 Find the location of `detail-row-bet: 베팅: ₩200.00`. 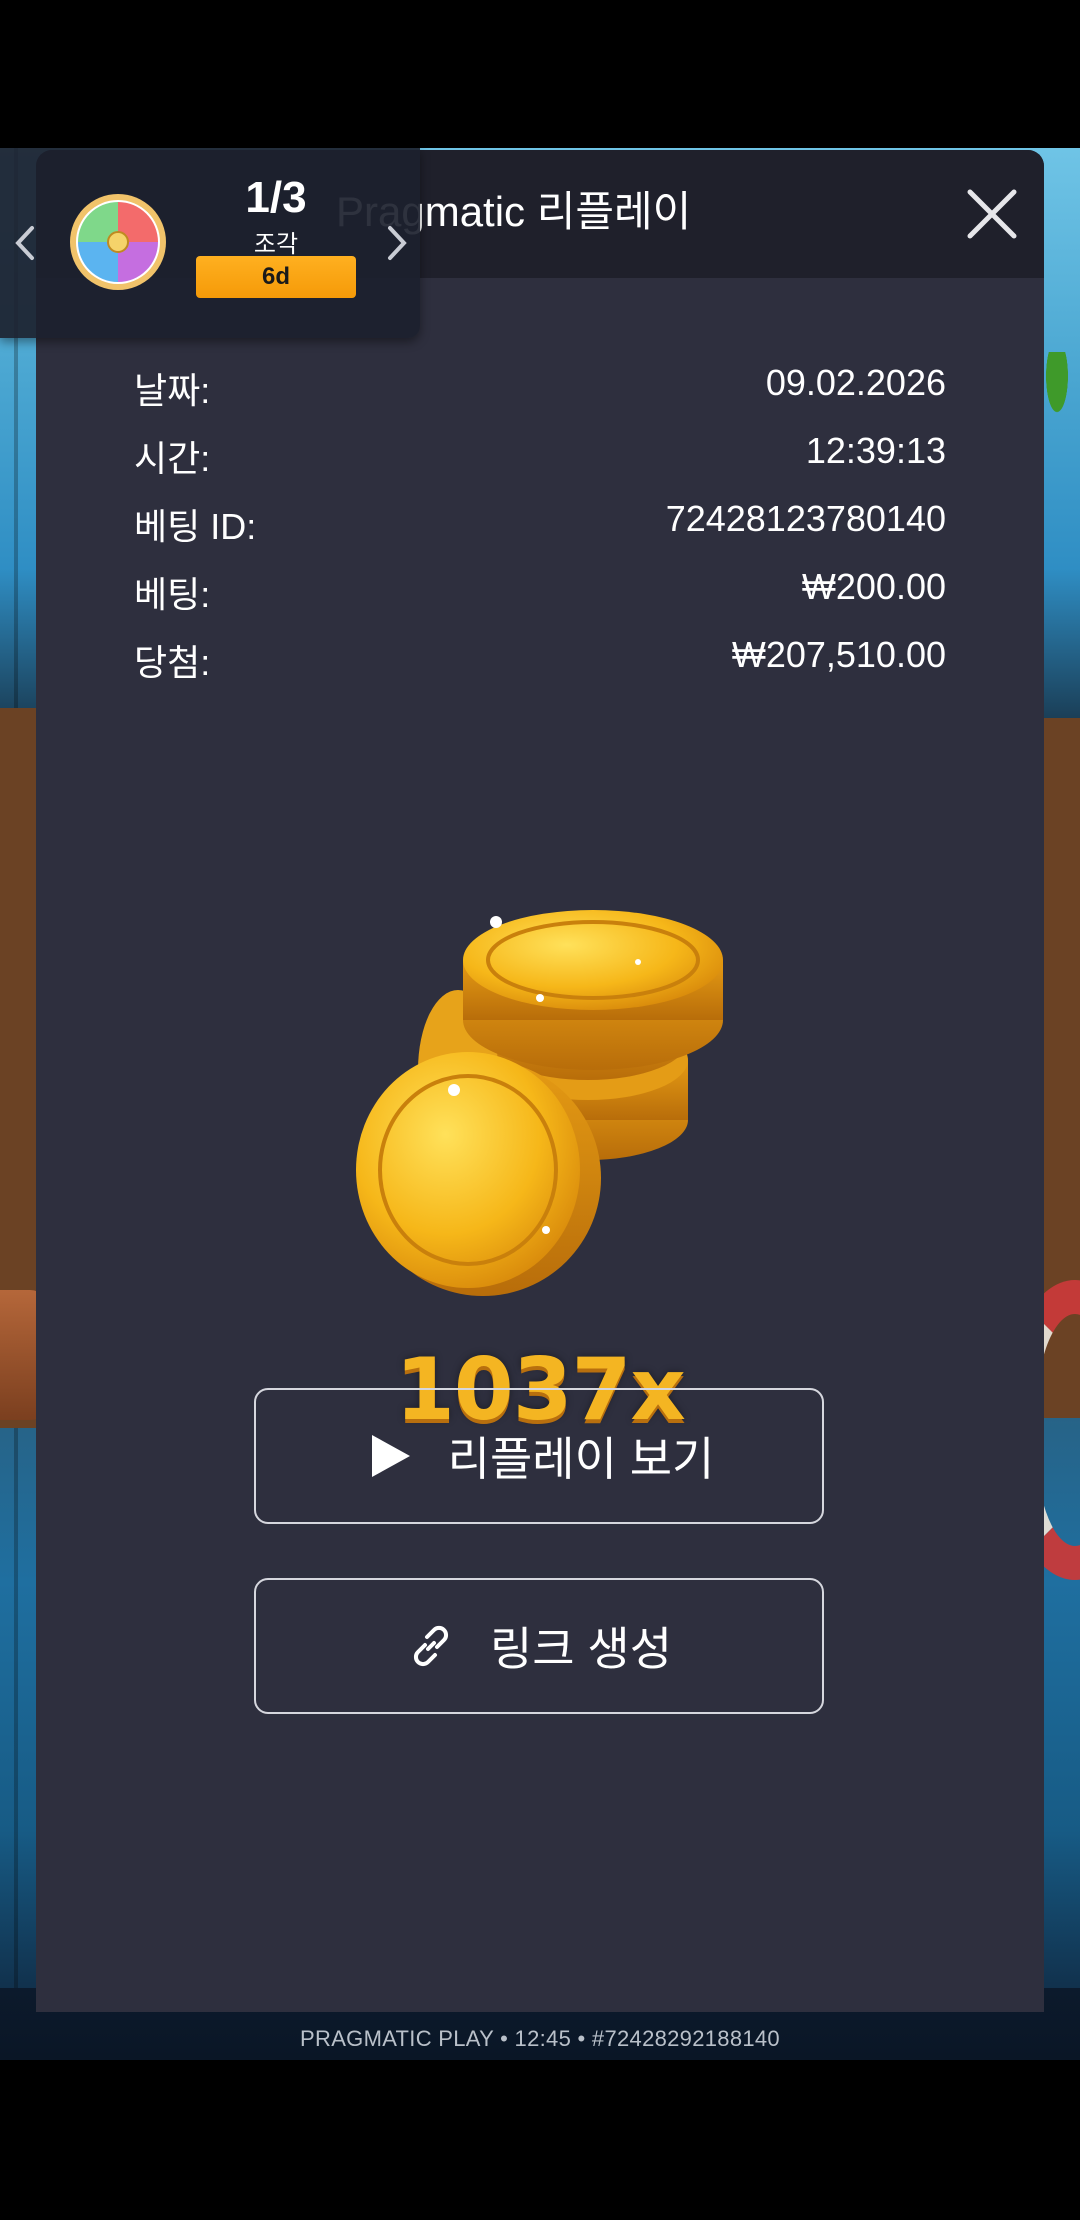

detail-row-bet: 베팅: ₩200.00 is located at coordinates (540, 591).